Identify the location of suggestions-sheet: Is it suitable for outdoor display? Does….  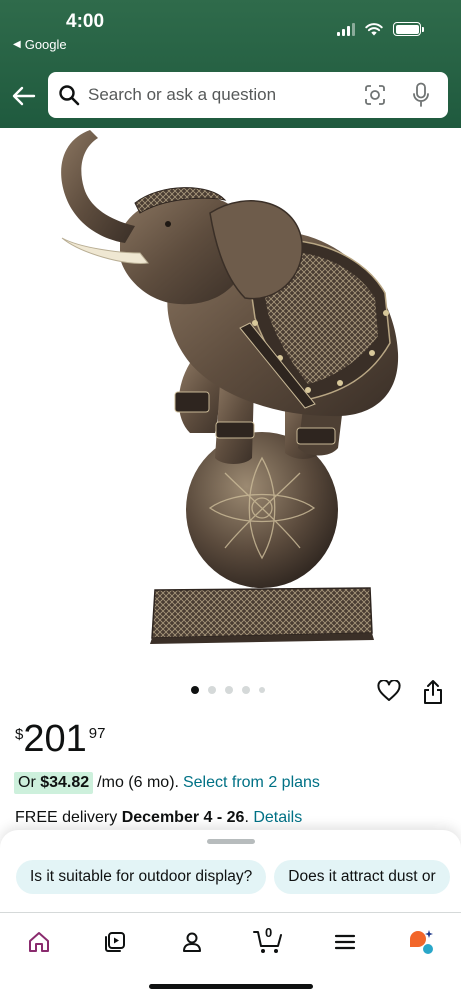
(230, 872).